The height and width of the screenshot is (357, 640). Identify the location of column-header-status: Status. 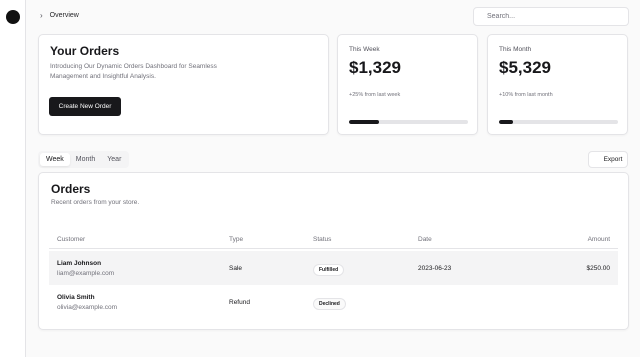
(322, 239).